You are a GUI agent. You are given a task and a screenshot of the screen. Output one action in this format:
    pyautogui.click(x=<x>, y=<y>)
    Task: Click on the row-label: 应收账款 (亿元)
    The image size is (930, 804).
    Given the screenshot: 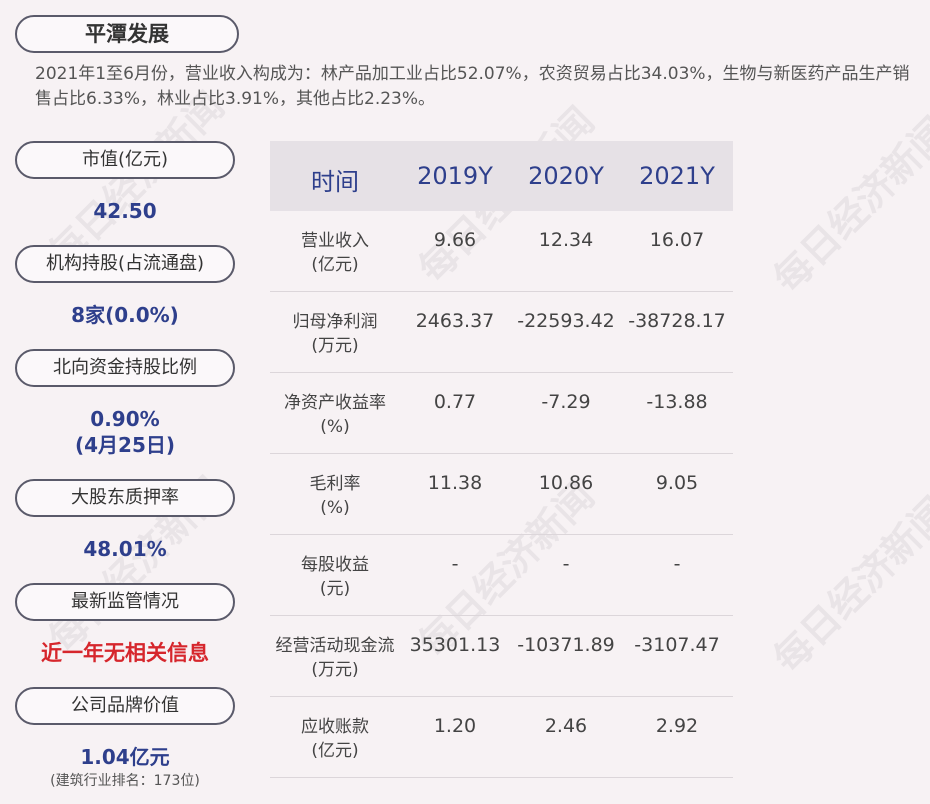 What is the action you would take?
    pyautogui.click(x=335, y=739)
    